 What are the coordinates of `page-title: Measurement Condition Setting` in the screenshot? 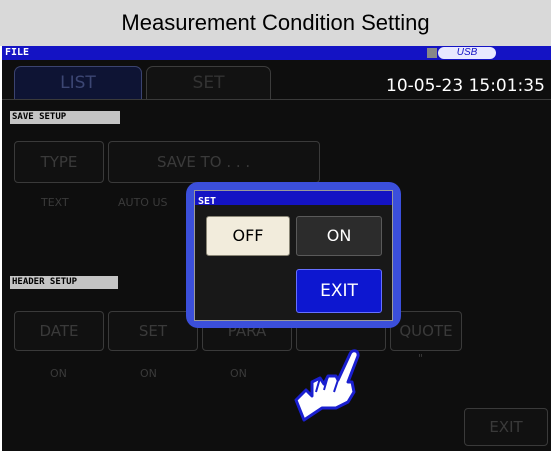 It's located at (275, 22).